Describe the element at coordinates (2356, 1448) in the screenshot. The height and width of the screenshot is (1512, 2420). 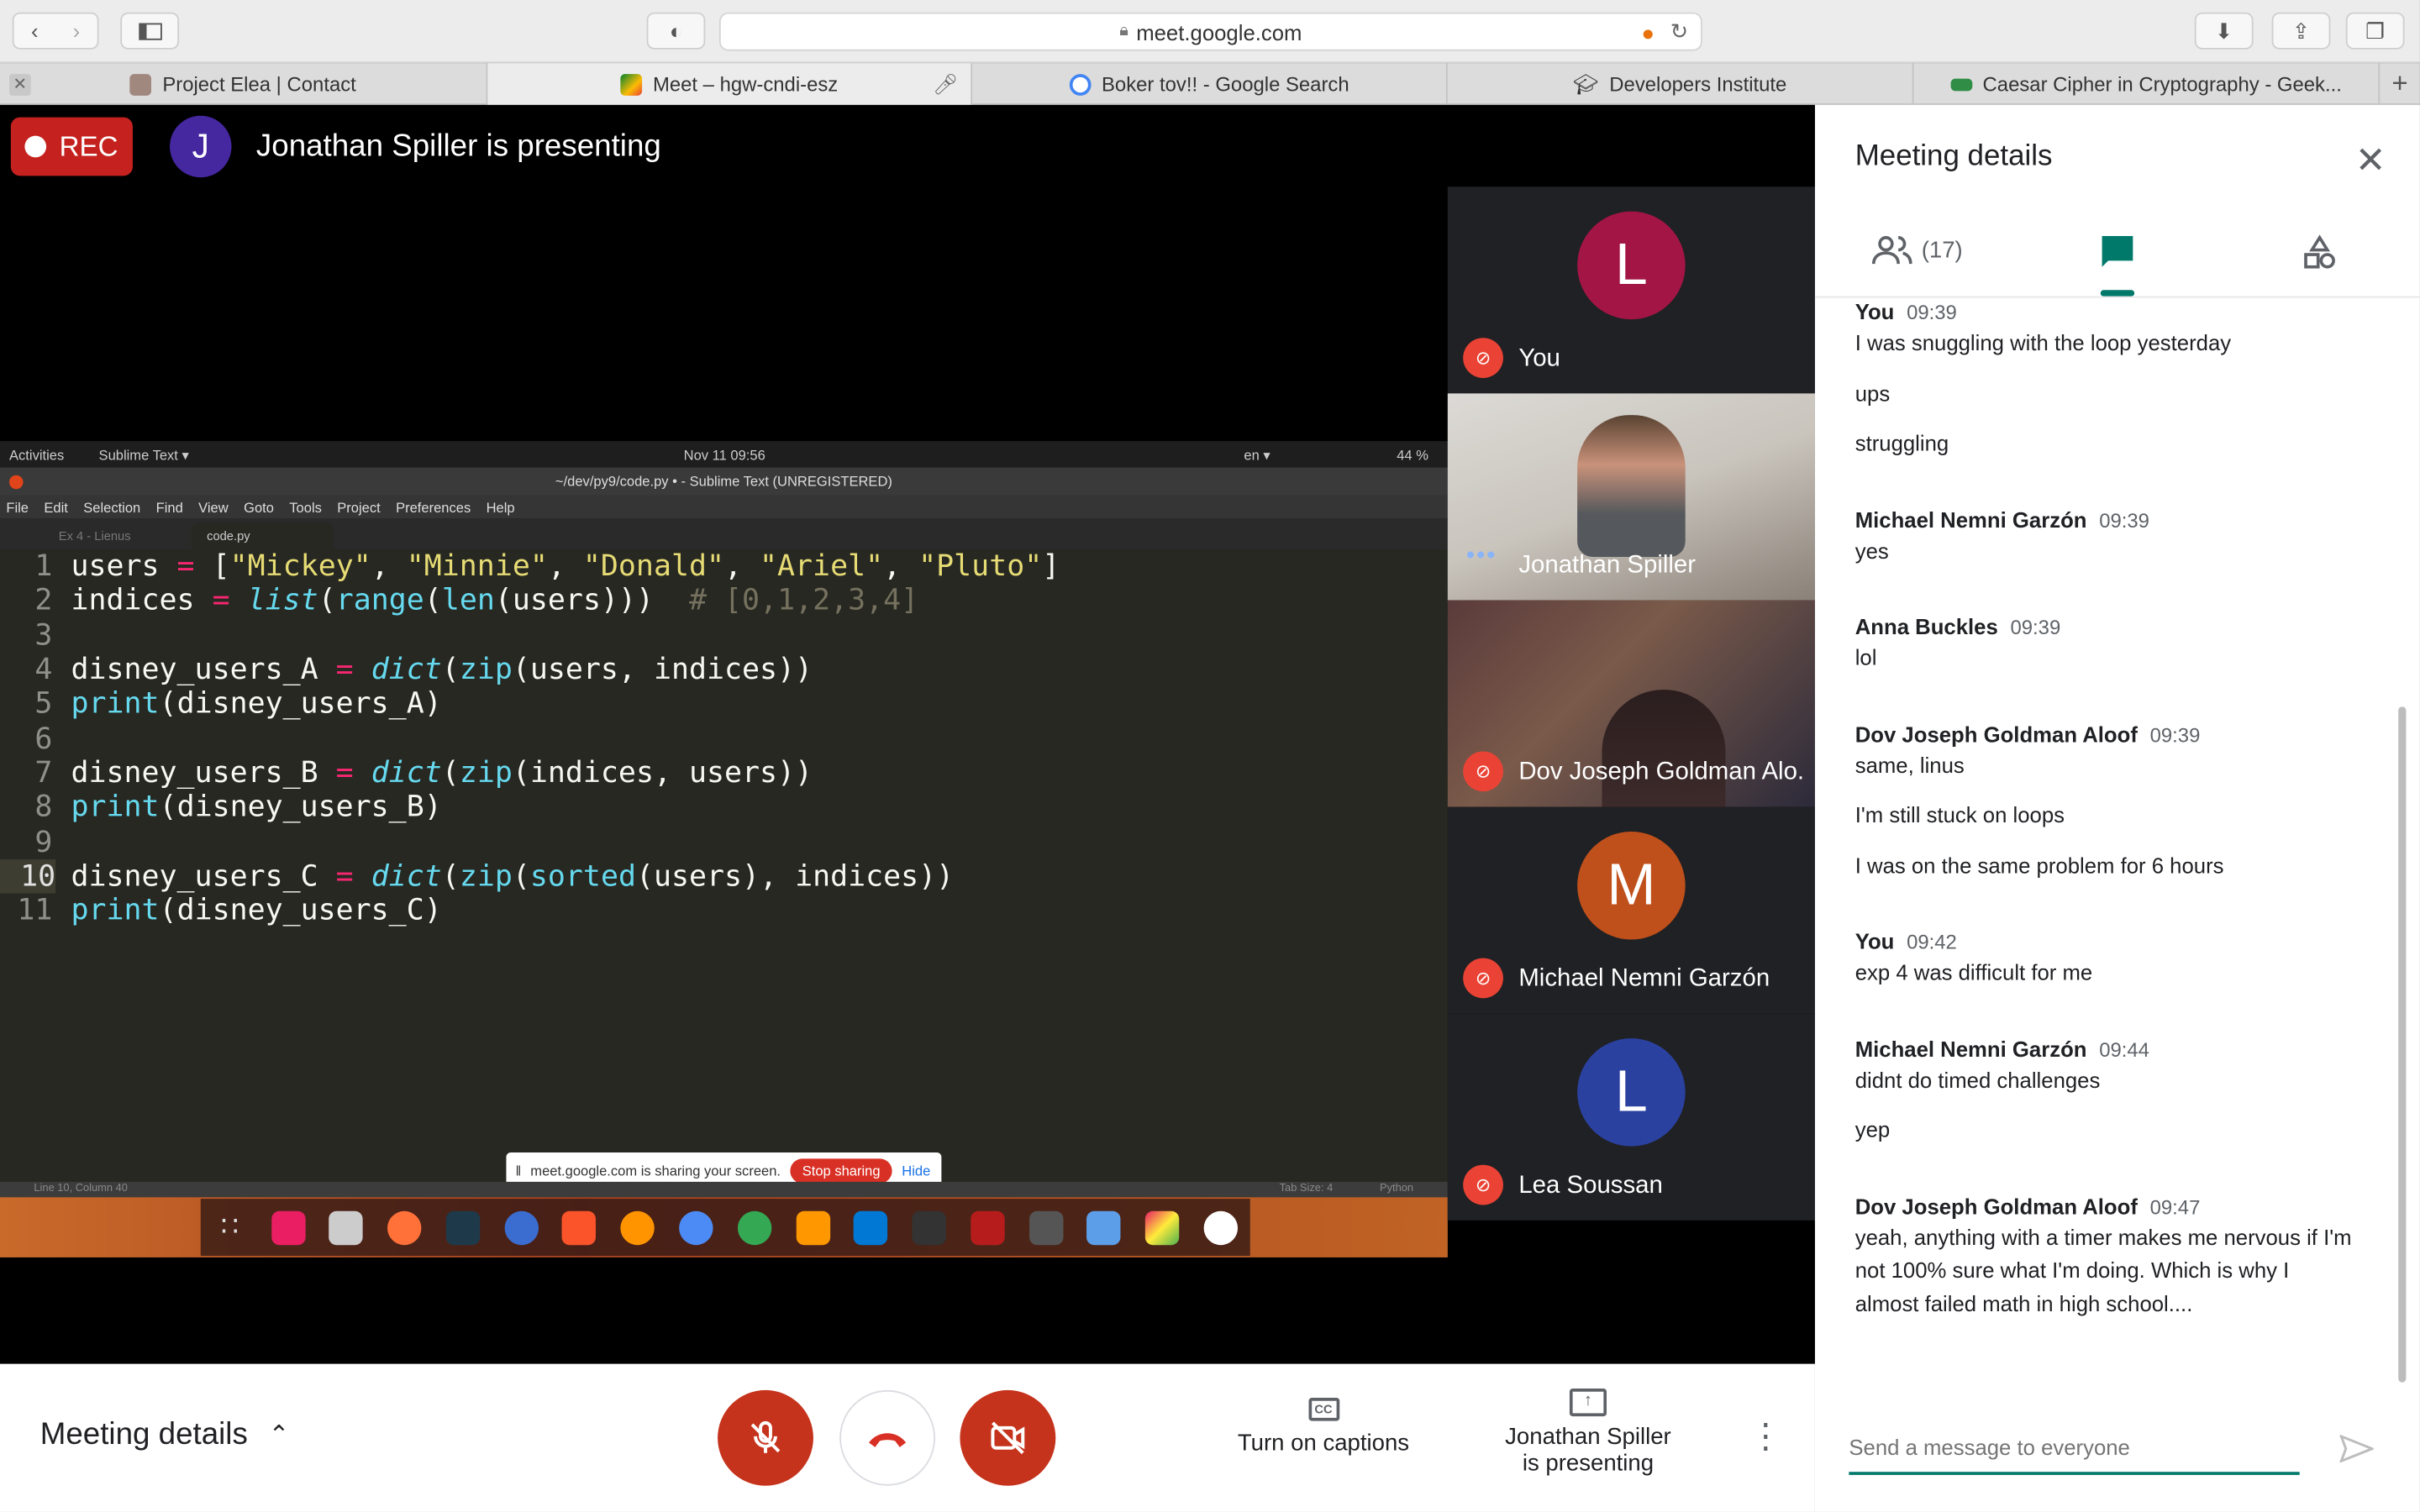
I see `send-icon` at that location.